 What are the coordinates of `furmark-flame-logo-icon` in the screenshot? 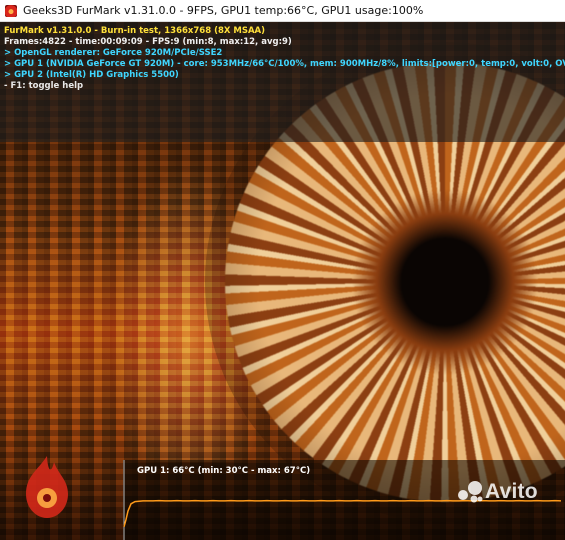 It's located at (47, 487).